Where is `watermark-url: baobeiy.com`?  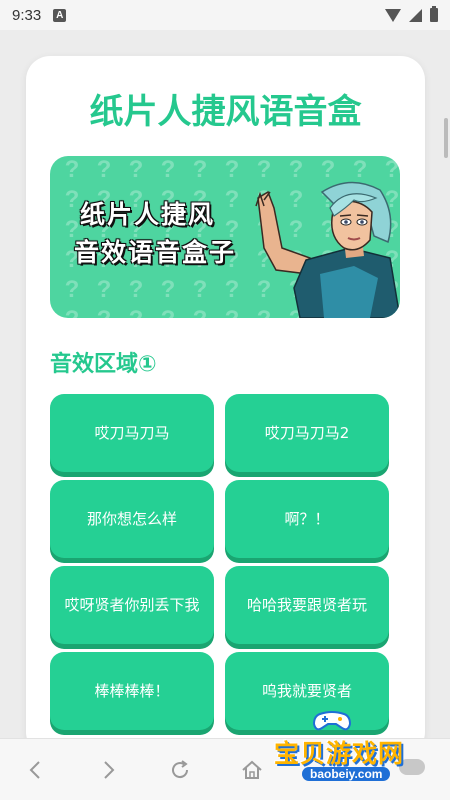 watermark-url: baobeiy.com is located at coordinates (346, 774).